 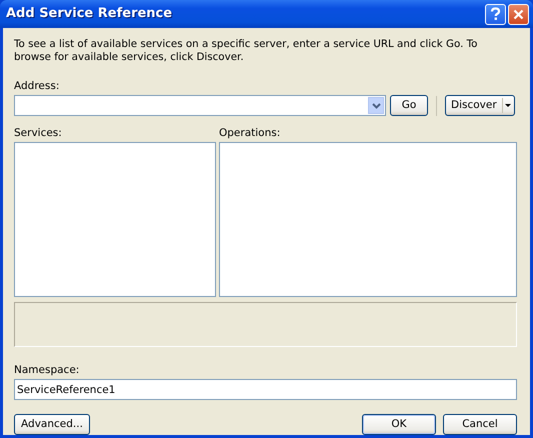 I want to click on close-icon, so click(x=518, y=14).